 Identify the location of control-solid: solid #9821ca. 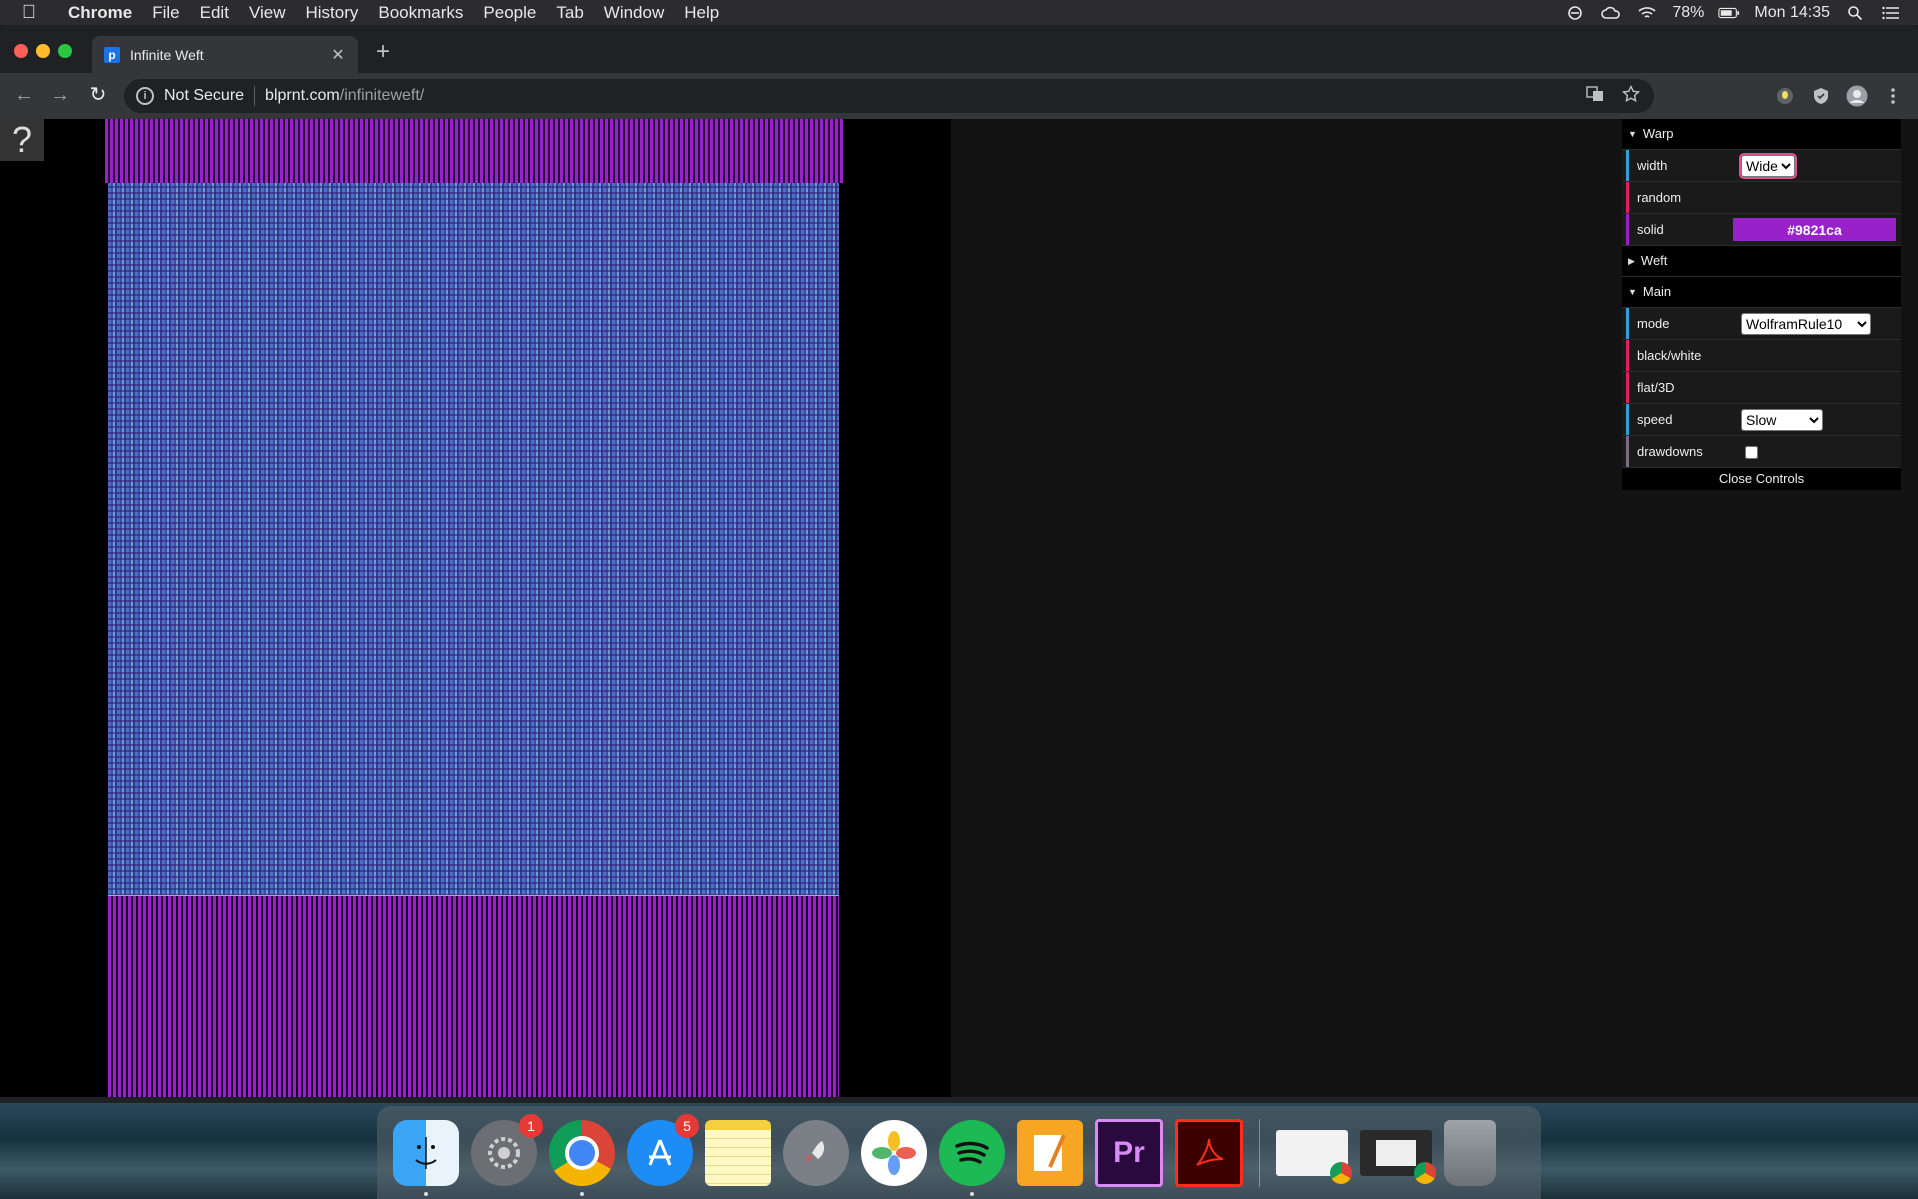
(1761, 230).